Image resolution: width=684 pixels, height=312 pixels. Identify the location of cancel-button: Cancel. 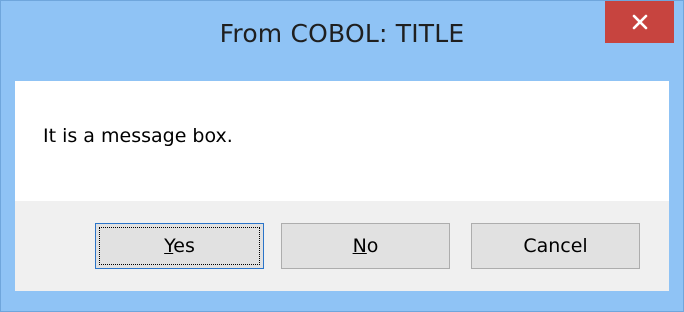
(555, 246).